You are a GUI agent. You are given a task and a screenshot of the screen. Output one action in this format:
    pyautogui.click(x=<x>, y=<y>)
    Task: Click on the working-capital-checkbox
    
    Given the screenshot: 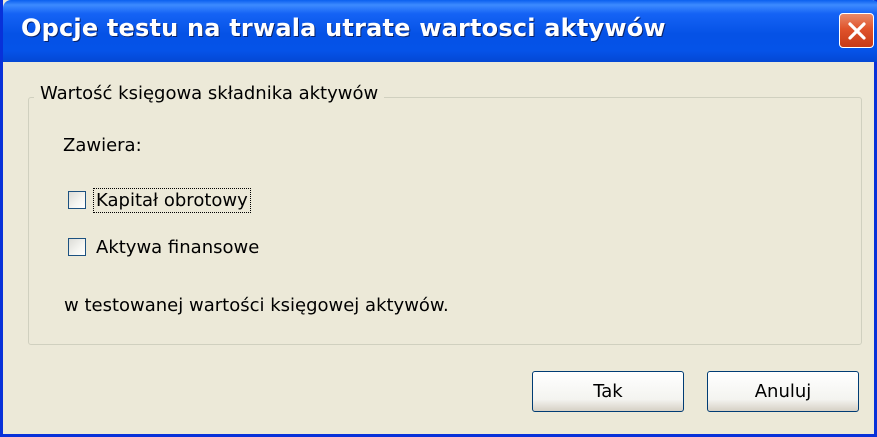 What is the action you would take?
    pyautogui.click(x=77, y=200)
    